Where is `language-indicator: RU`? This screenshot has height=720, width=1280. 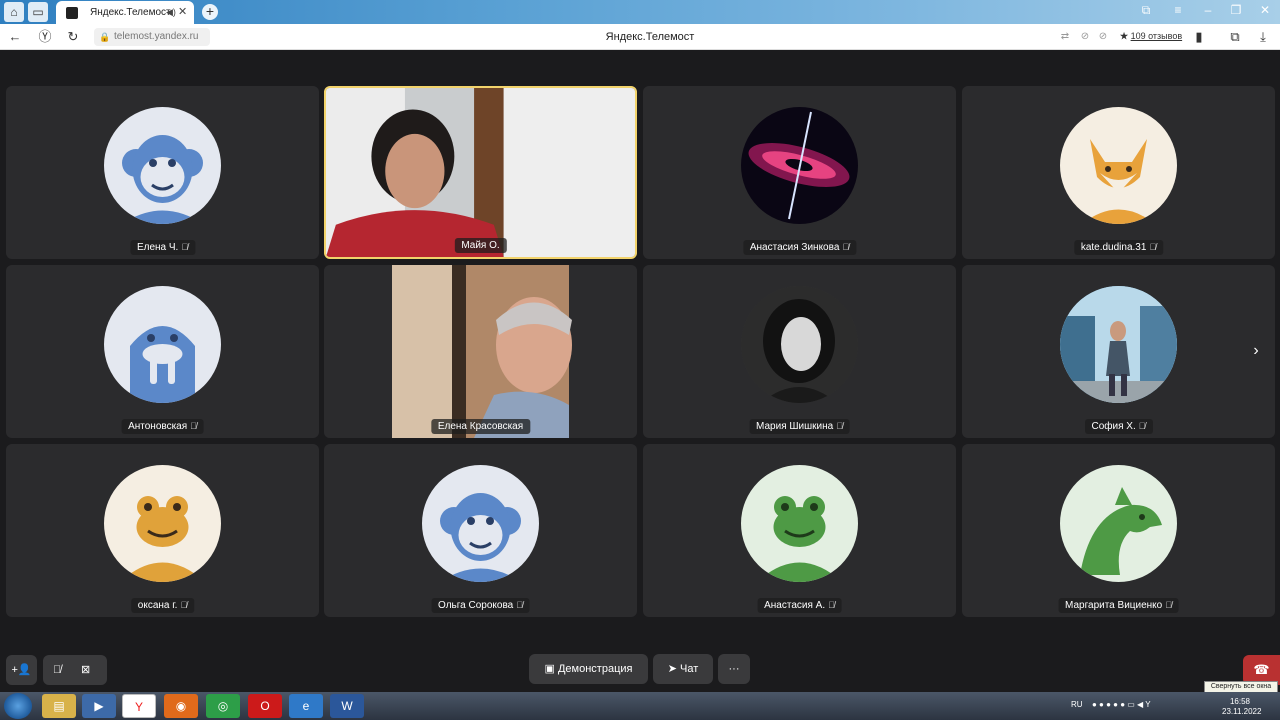
language-indicator: RU is located at coordinates (1077, 704).